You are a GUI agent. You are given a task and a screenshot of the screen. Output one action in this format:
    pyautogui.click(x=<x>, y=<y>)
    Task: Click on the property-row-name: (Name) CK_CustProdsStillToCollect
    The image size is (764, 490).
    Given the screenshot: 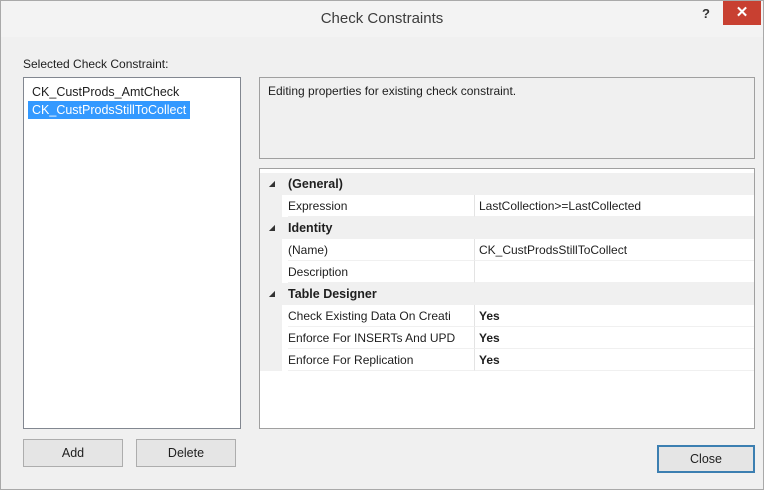 What is the action you would take?
    pyautogui.click(x=507, y=250)
    